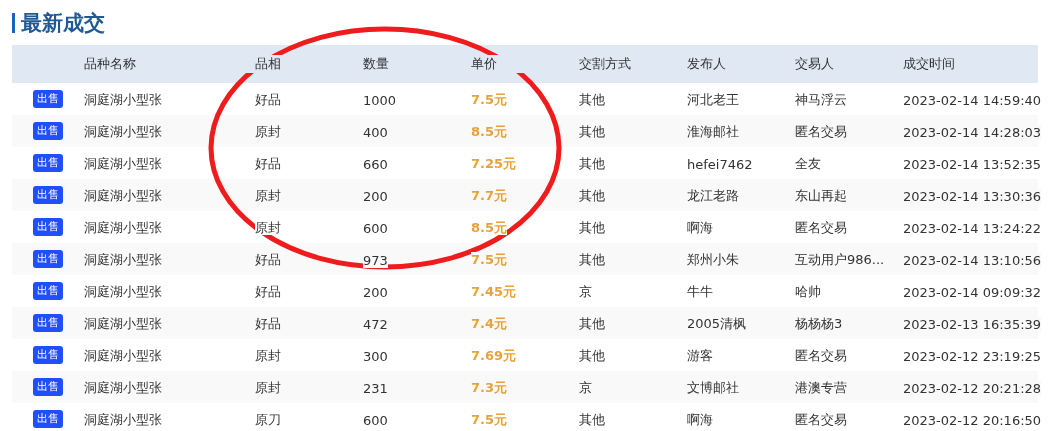 The width and height of the screenshot is (1051, 431). I want to click on price-cell: 7.25元, so click(494, 163).